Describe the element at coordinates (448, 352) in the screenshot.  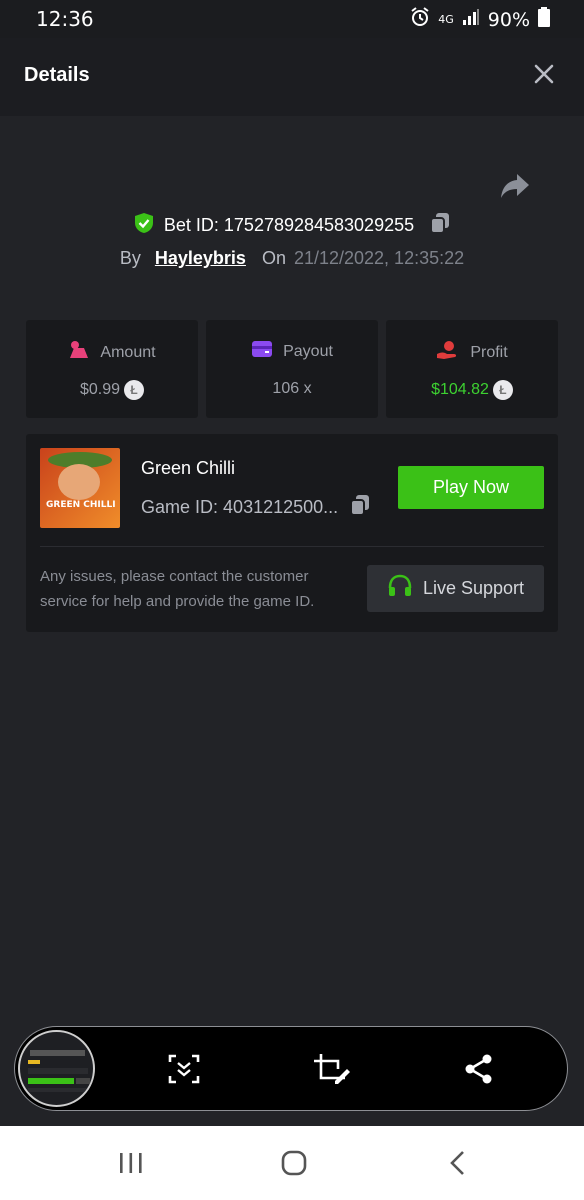
I see `profit-hand-icon` at that location.